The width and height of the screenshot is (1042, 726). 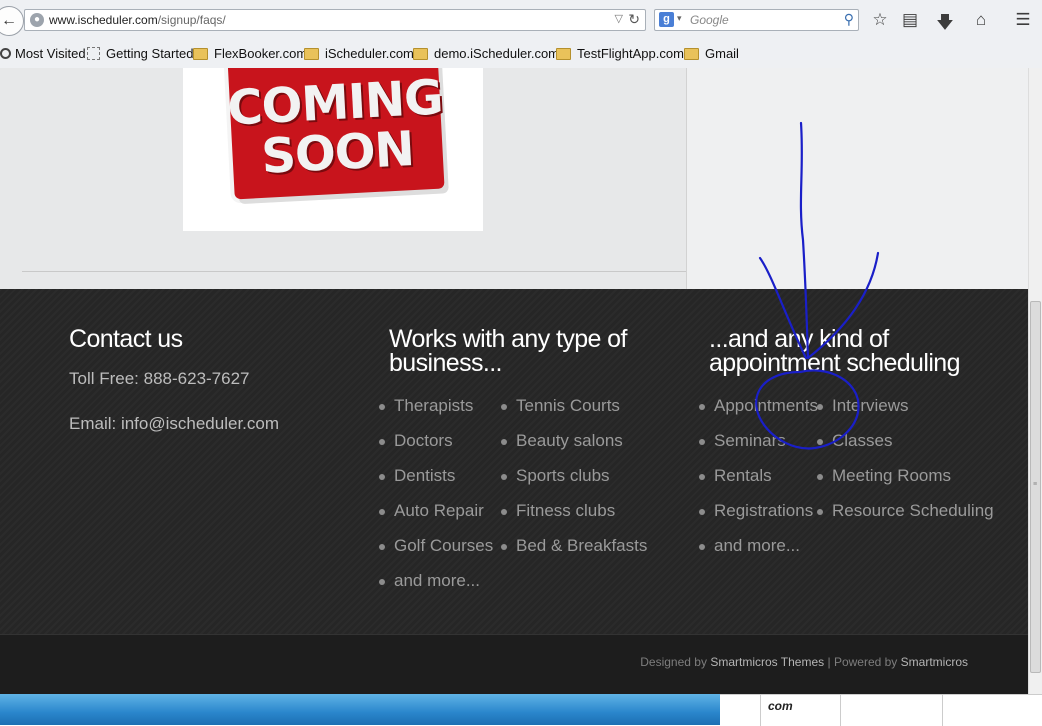 I want to click on bookmark-demo-ischeduler: demo.iScheduler.com, so click(x=486, y=53).